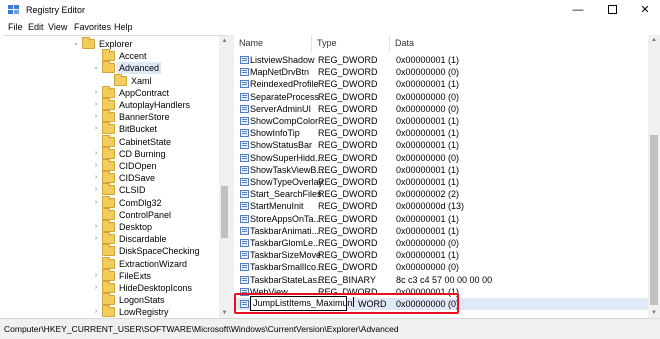 This screenshot has height=339, width=660. Describe the element at coordinates (351, 43) in the screenshot. I see `column-header-type: Type` at that location.